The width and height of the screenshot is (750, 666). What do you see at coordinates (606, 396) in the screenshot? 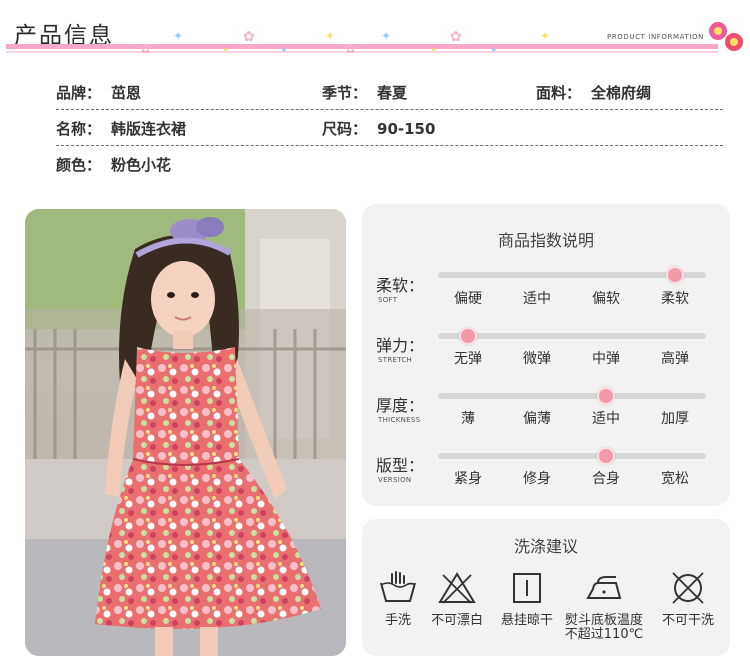
I see `thickness-indicator` at bounding box center [606, 396].